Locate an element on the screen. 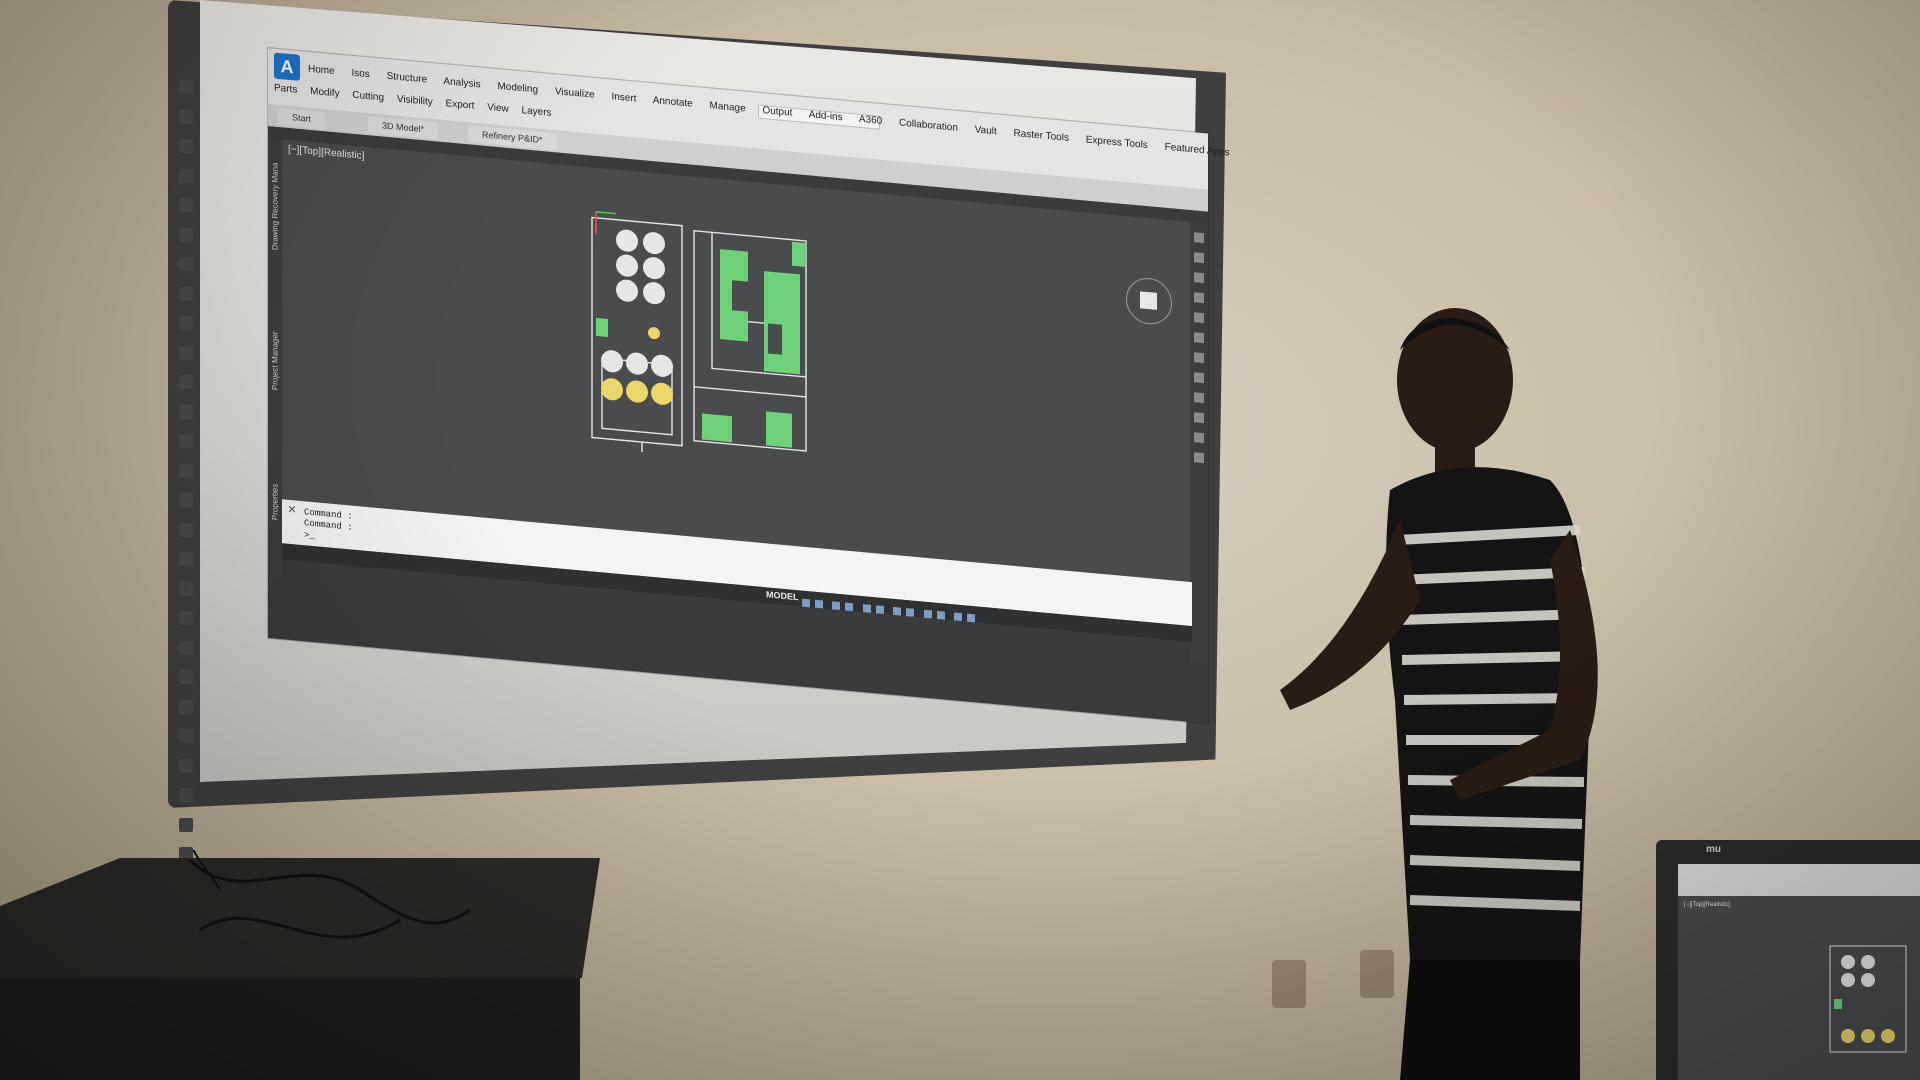 This screenshot has width=1920, height=1080. ribbon-tab: Manage is located at coordinates (728, 107).